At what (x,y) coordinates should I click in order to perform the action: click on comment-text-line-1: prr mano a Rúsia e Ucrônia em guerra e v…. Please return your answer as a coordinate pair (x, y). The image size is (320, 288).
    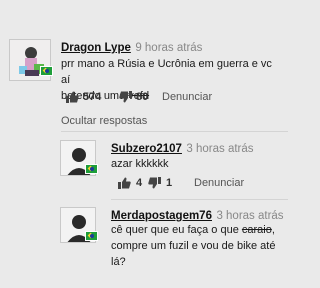
    Looking at the image, I should click on (166, 72).